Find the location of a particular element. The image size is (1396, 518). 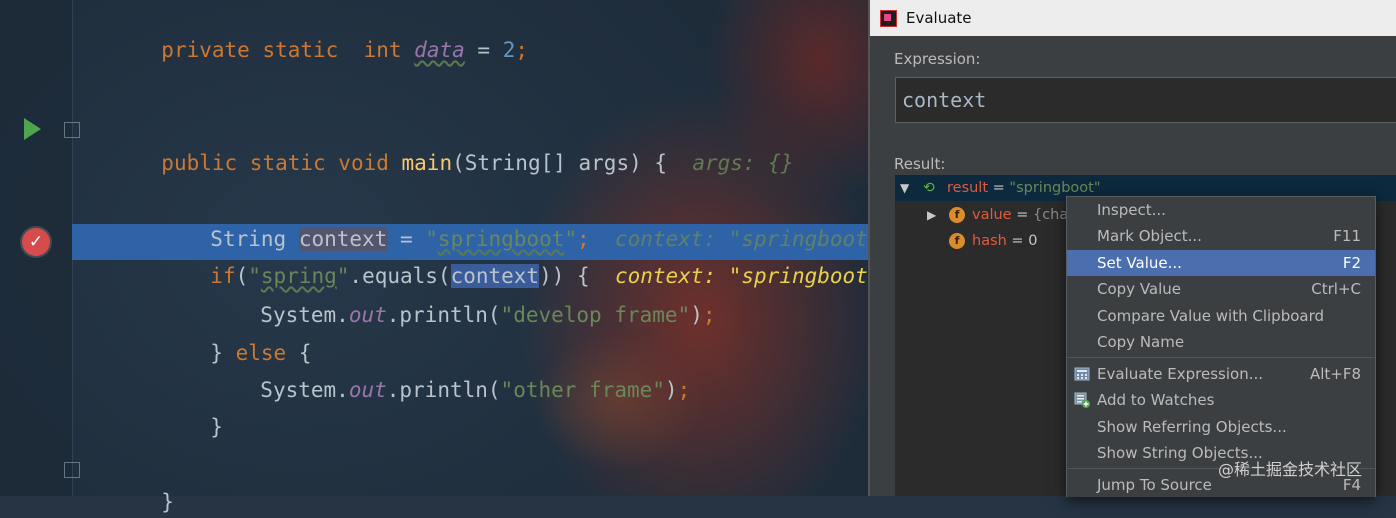

menu-item-add-to-watches: Add to Watches is located at coordinates (1221, 400).